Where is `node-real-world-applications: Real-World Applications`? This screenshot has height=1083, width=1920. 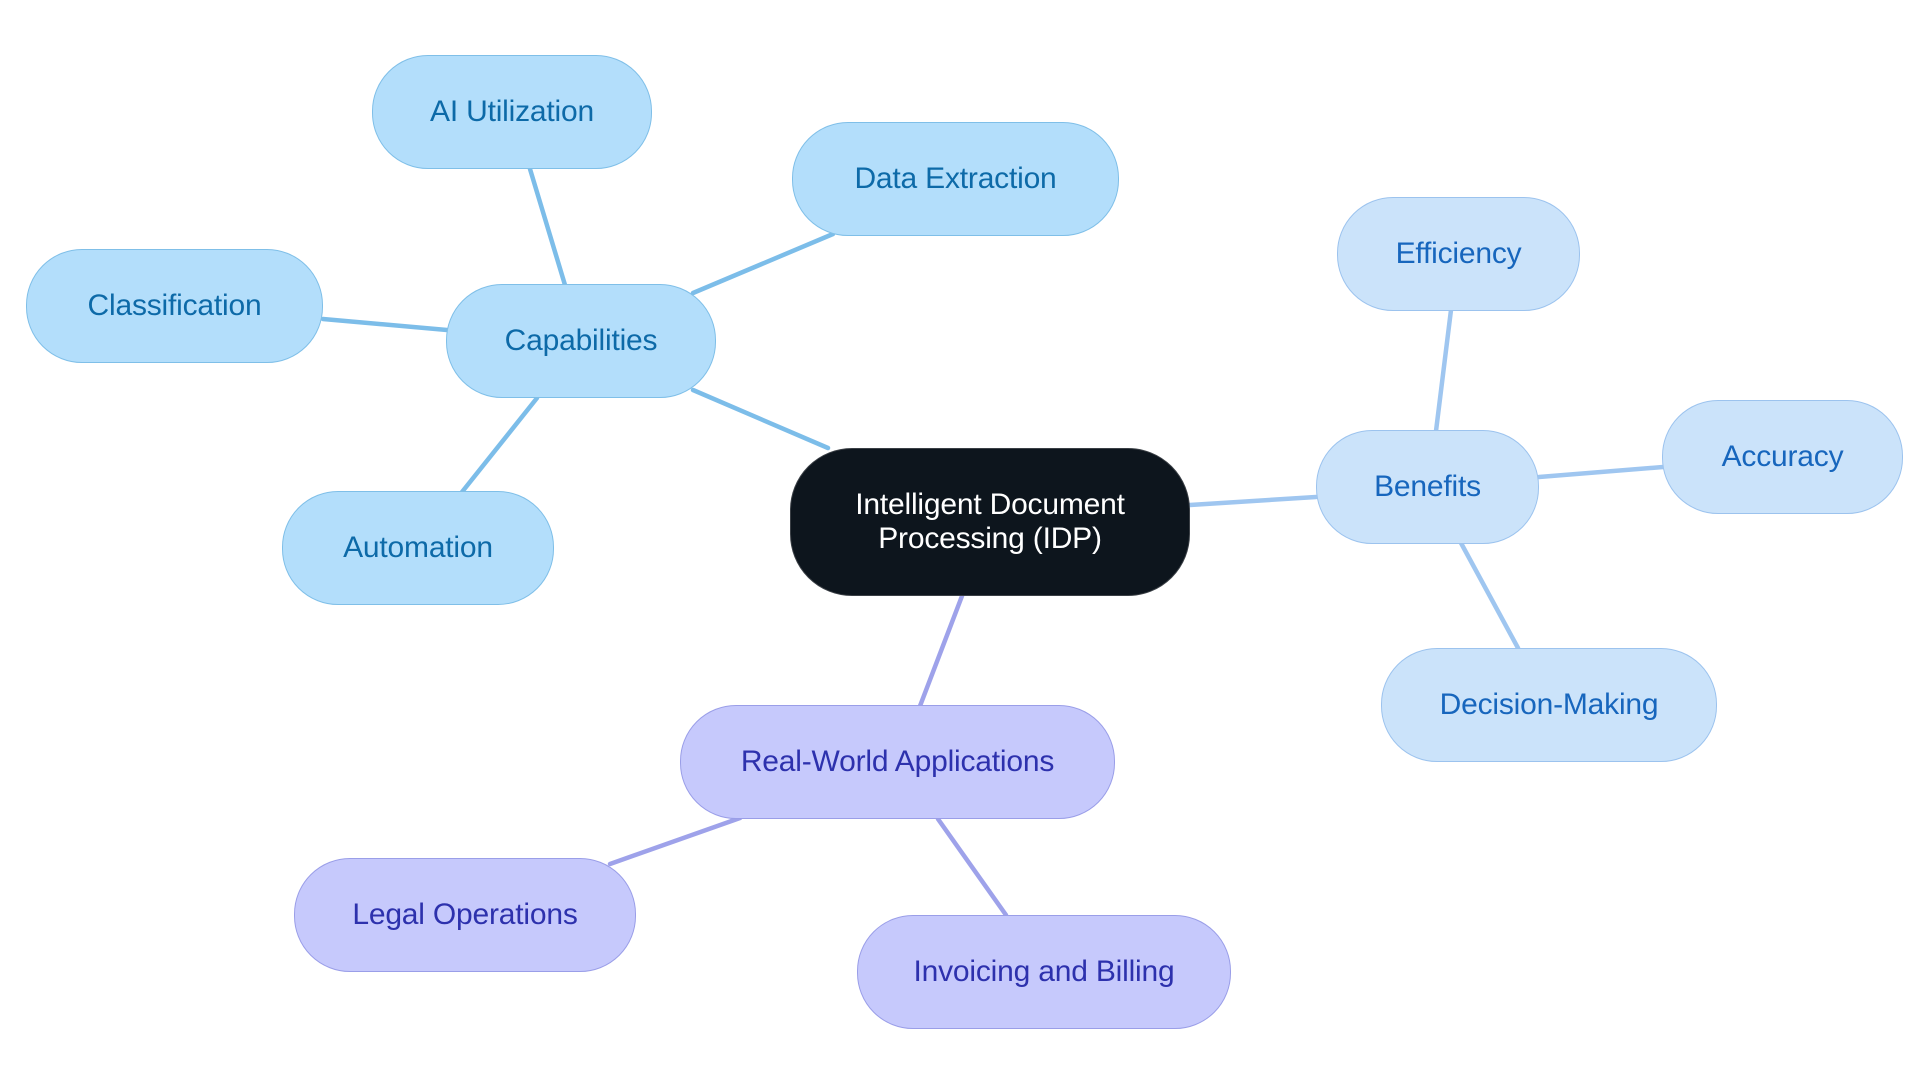 node-real-world-applications: Real-World Applications is located at coordinates (897, 762).